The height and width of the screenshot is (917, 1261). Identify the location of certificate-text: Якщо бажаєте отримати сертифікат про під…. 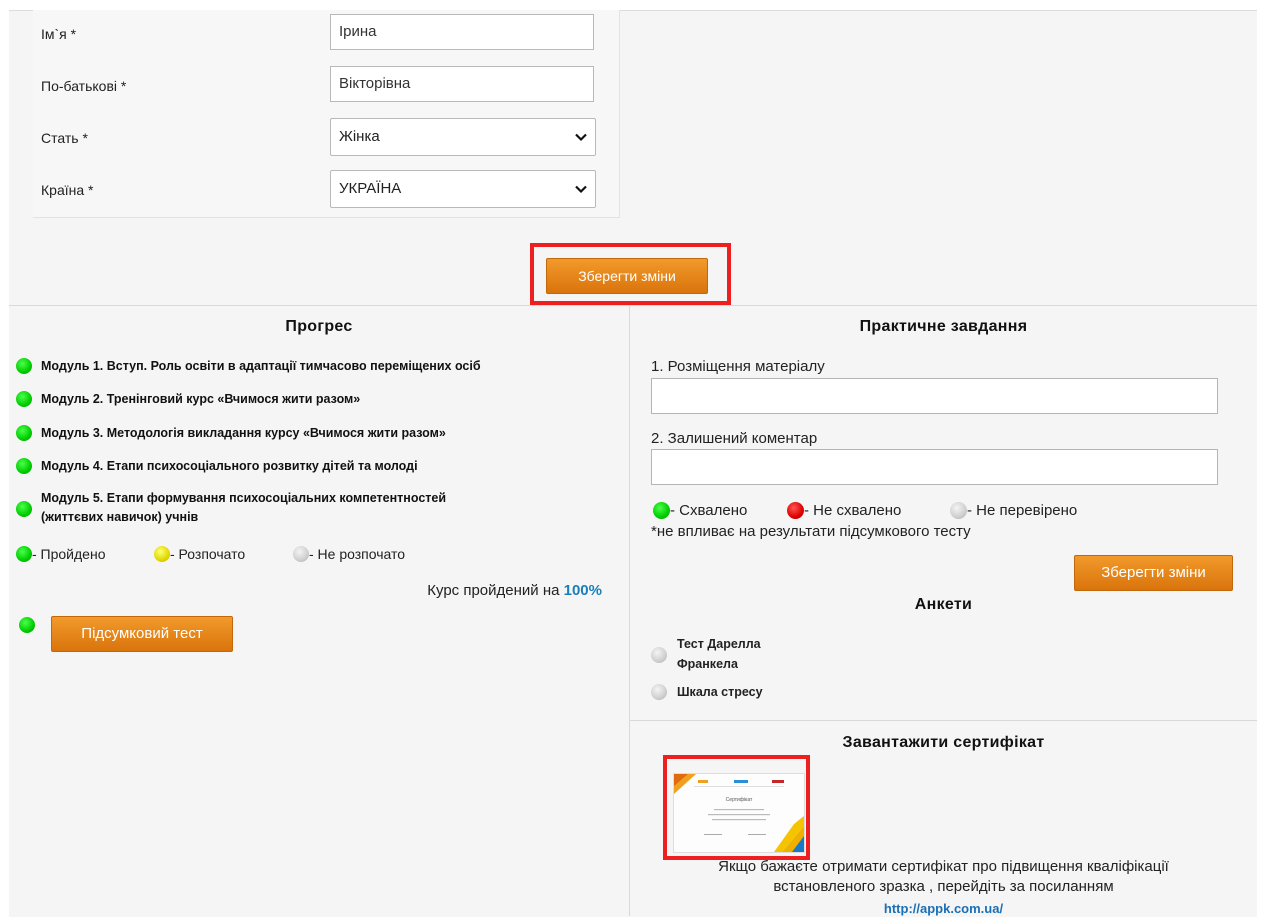
(943, 877).